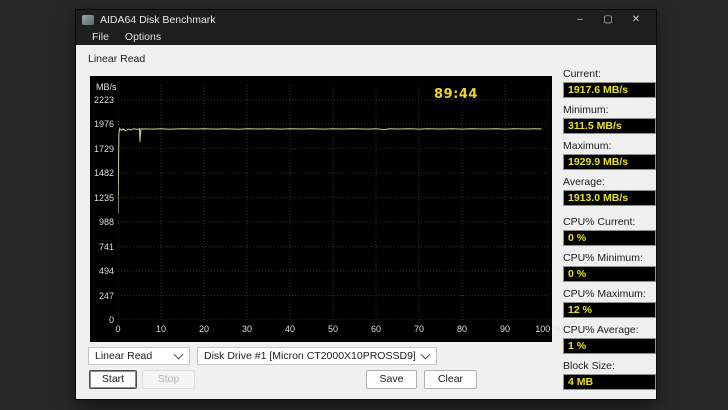 Image resolution: width=728 pixels, height=410 pixels. Describe the element at coordinates (124, 356) in the screenshot. I see `benchmark-type-value: Linear Read` at that location.